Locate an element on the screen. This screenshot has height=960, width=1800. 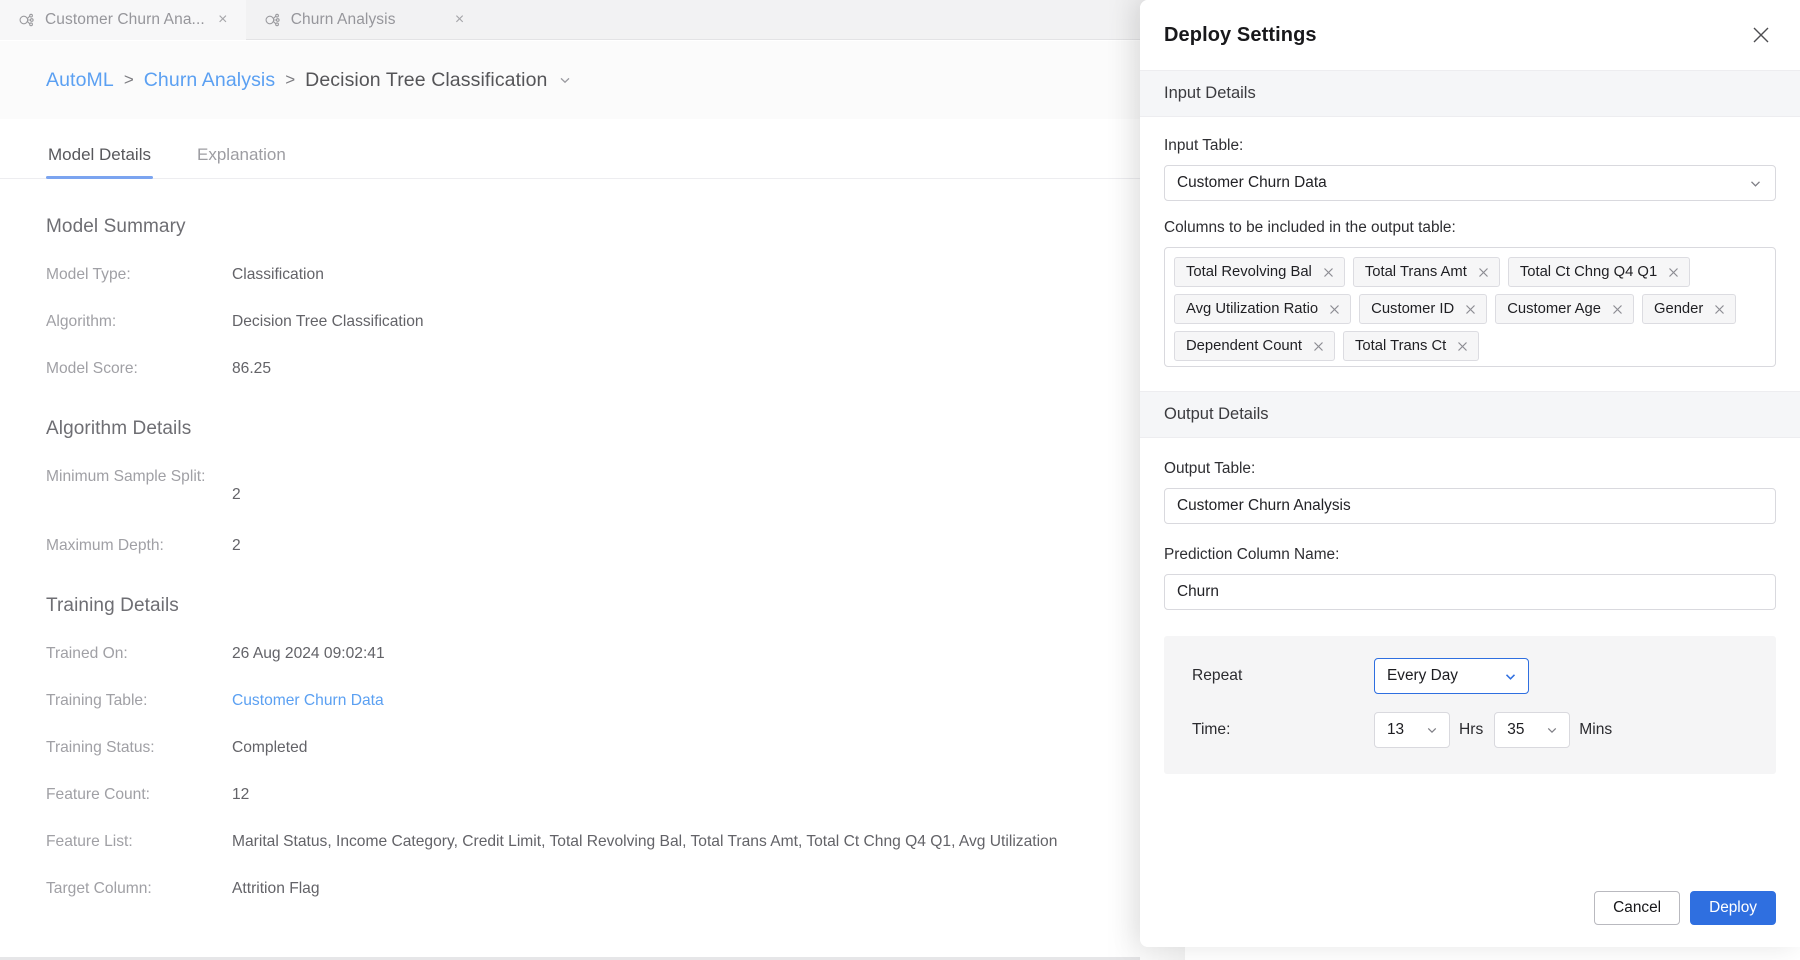
repeat-label: Repeat is located at coordinates (1217, 675).